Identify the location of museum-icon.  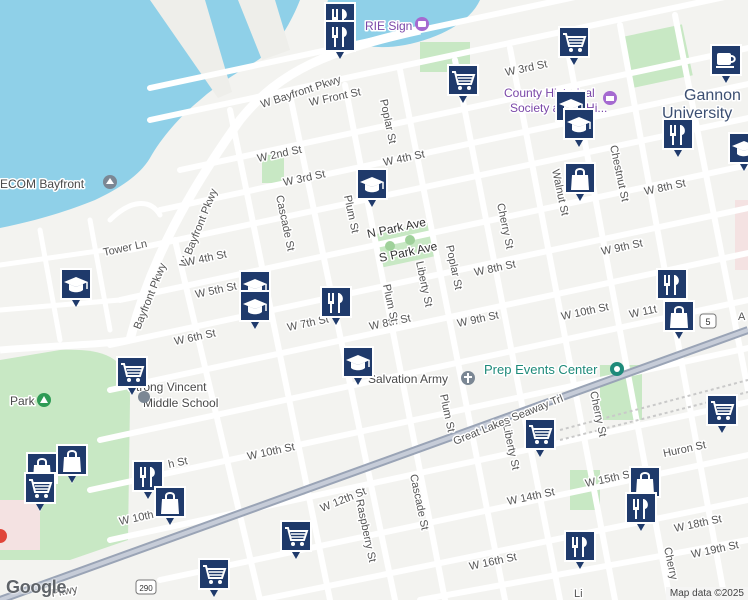
(610, 98).